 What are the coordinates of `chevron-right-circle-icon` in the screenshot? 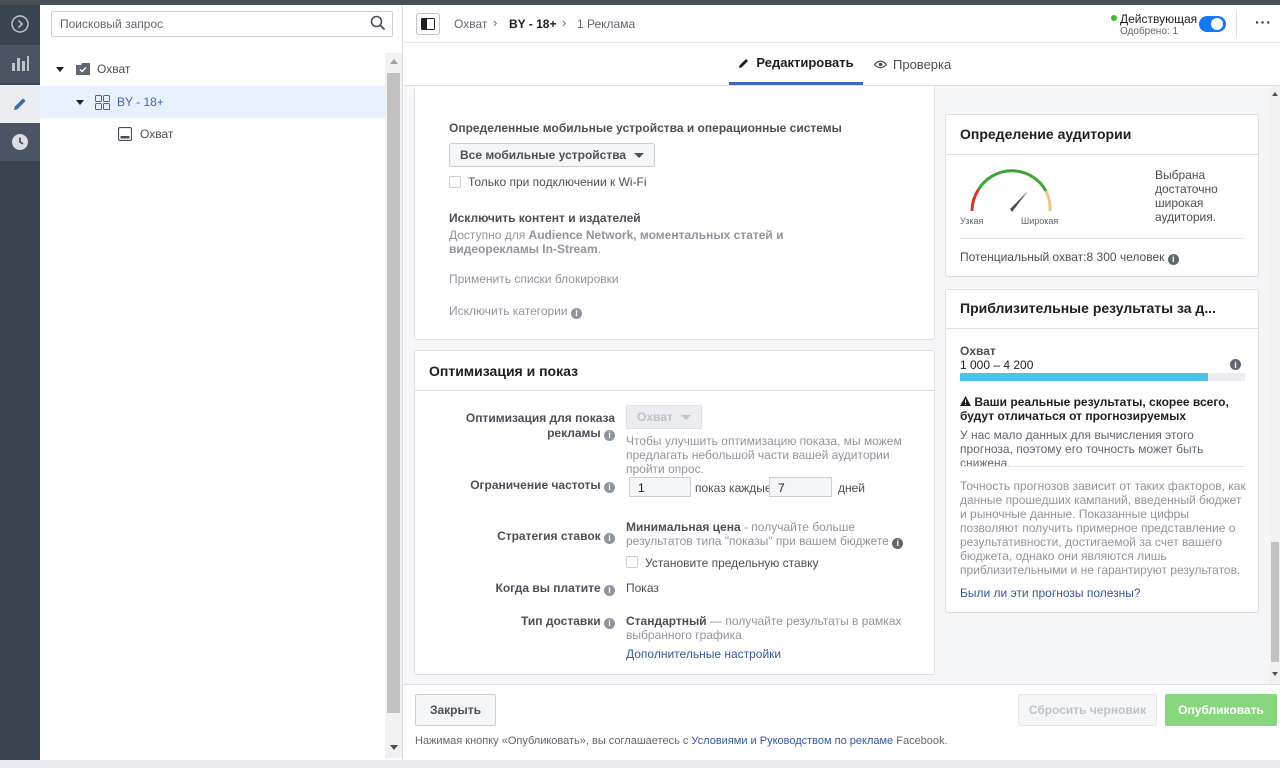 It's located at (20, 24).